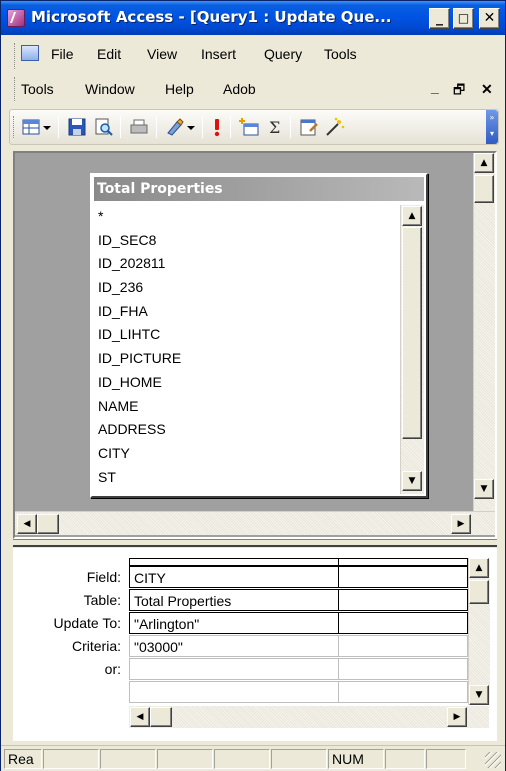 The height and width of the screenshot is (771, 506). What do you see at coordinates (255, 543) in the screenshot?
I see `pane-splitter` at bounding box center [255, 543].